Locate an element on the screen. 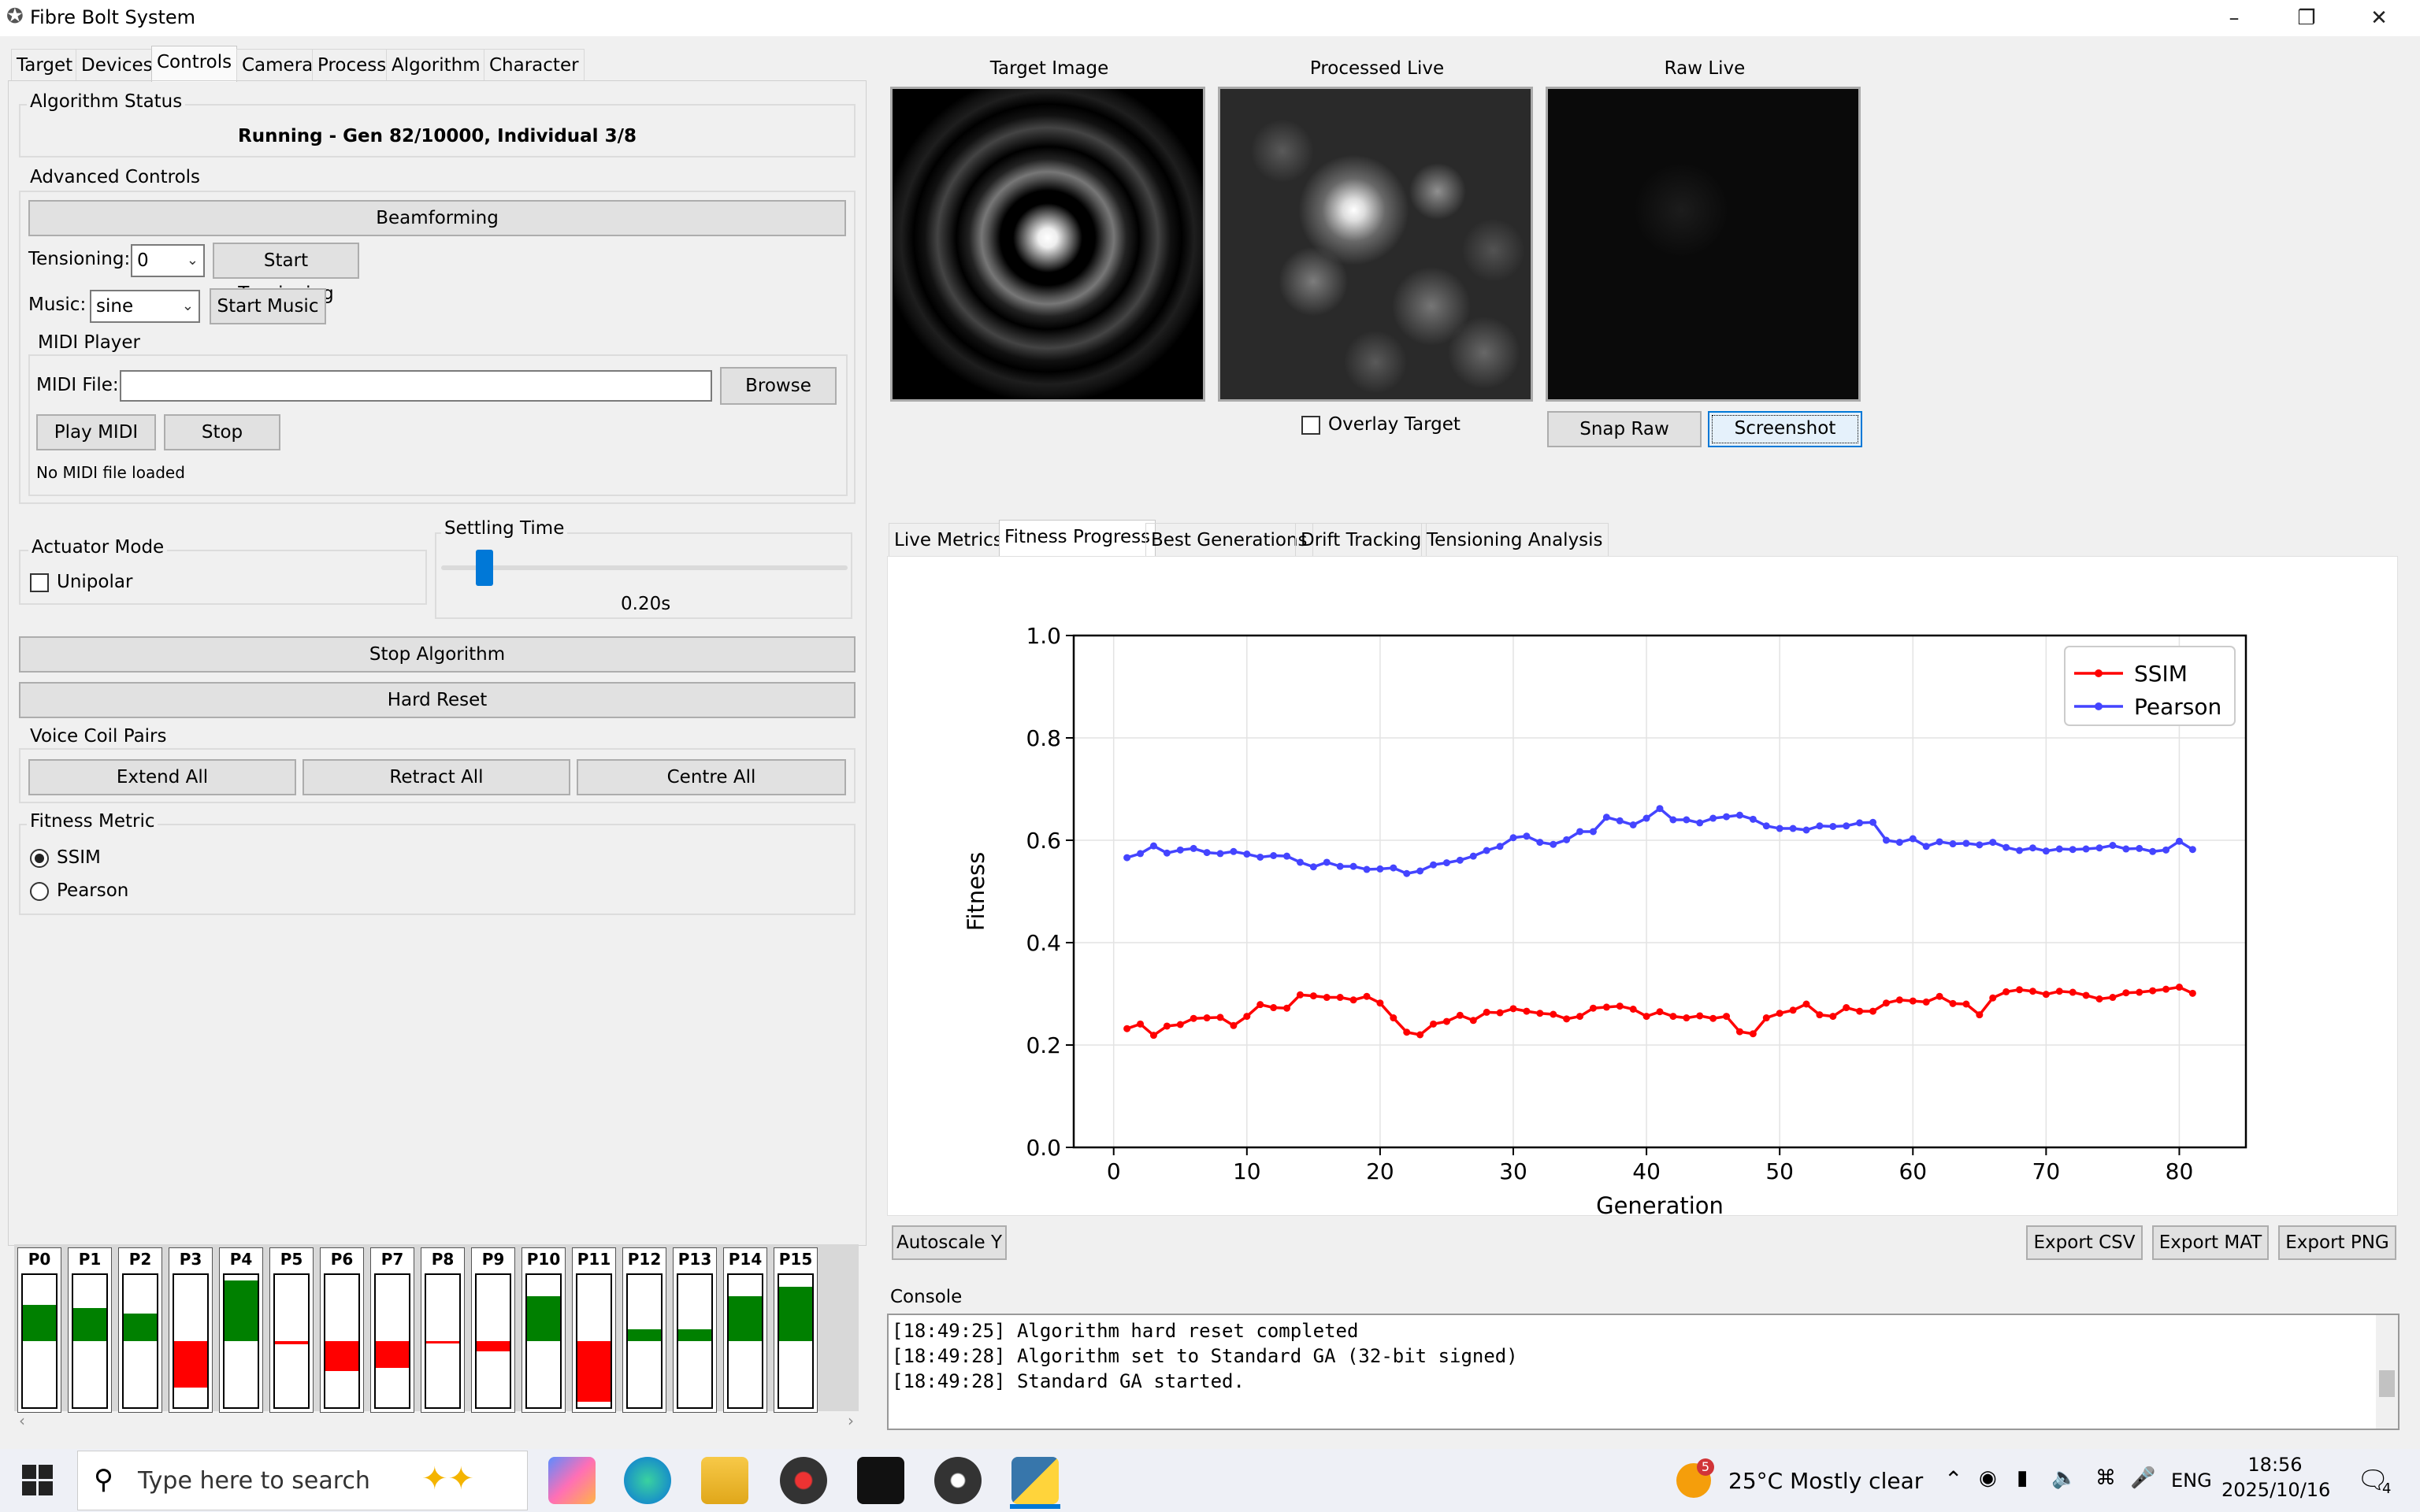  extend-all-button: Extend All is located at coordinates (162, 777).